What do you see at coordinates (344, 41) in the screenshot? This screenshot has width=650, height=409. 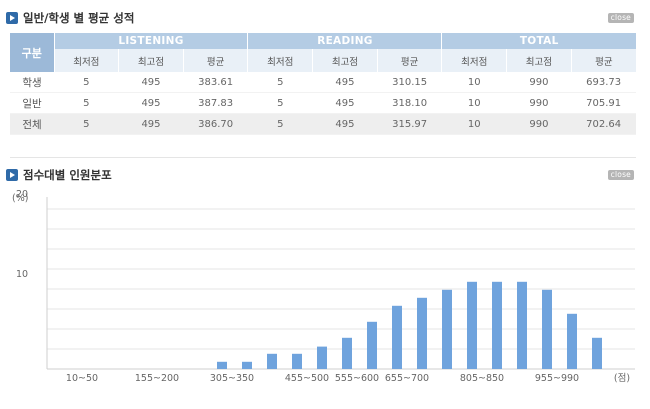 I see `group-header-reading: READING` at bounding box center [344, 41].